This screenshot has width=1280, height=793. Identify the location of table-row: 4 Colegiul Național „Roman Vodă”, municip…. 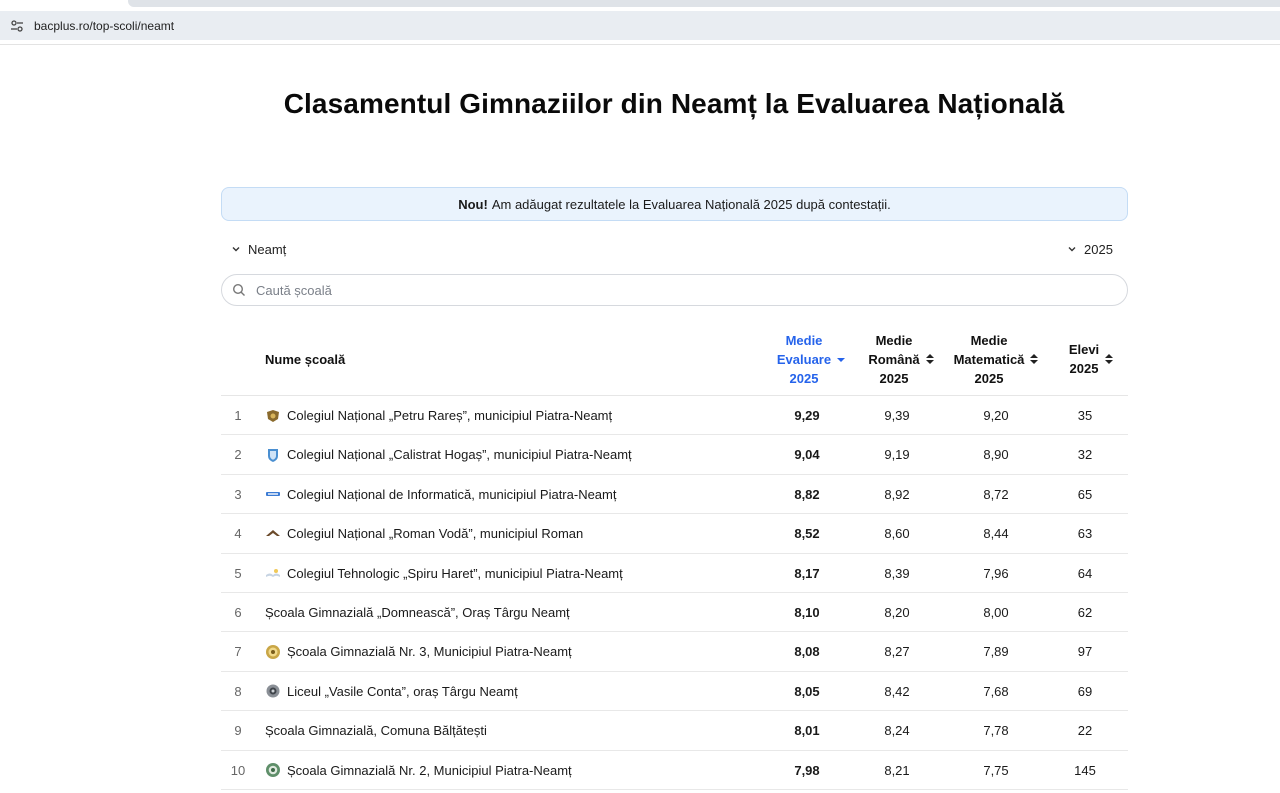
(674, 534).